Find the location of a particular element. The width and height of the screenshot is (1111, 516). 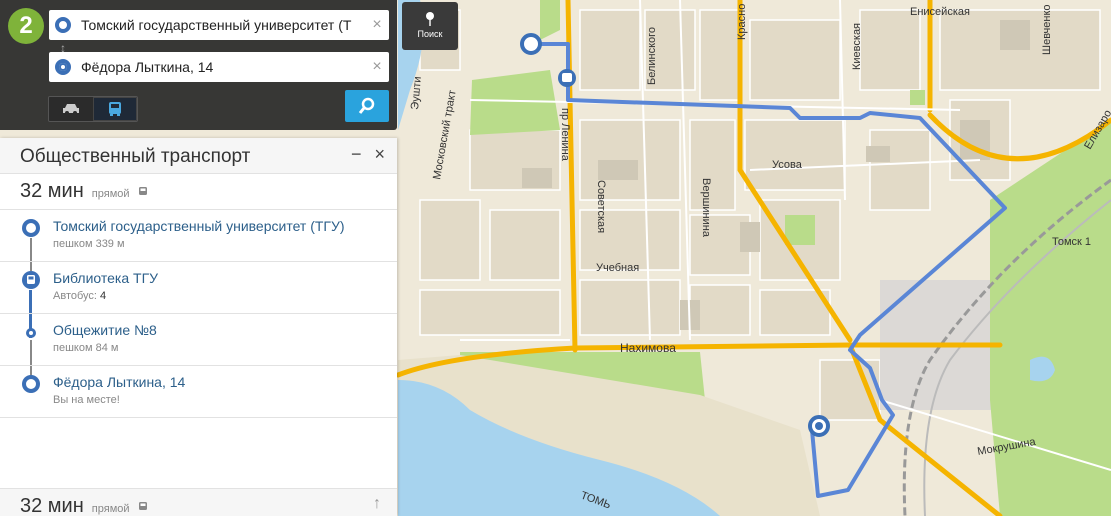

label-usova: Усова is located at coordinates (787, 165).